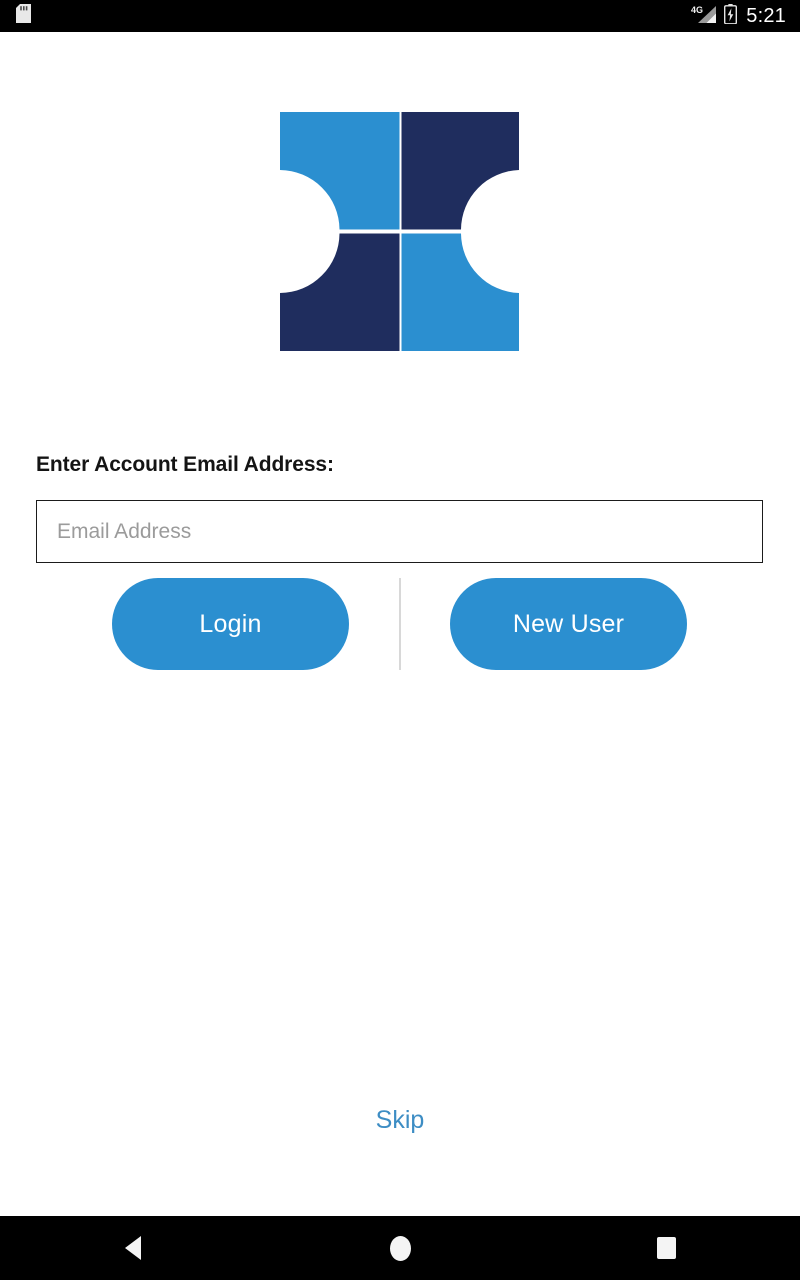  I want to click on recents-square-icon, so click(667, 1248).